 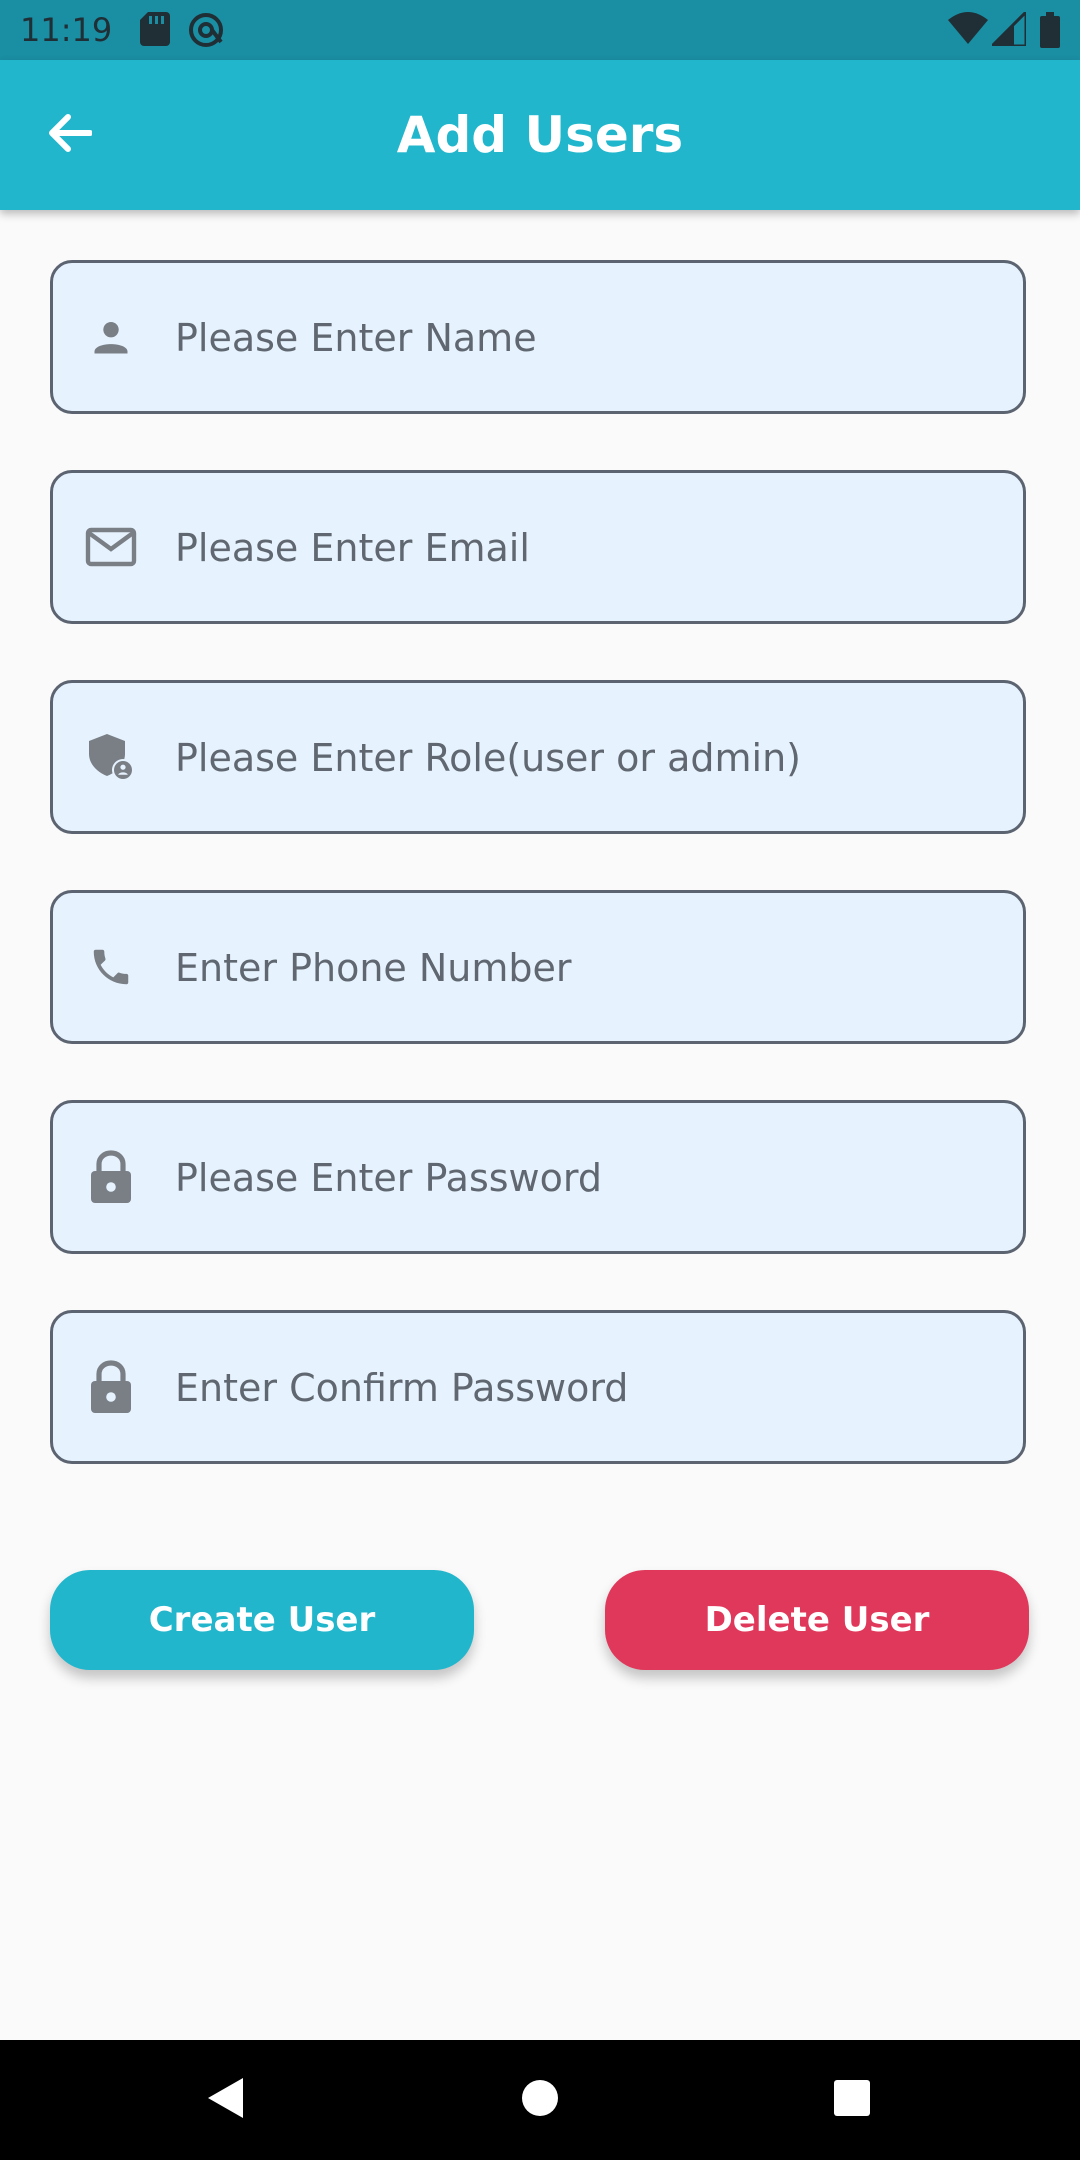 I want to click on app-bar: Add Users, so click(x=540, y=135).